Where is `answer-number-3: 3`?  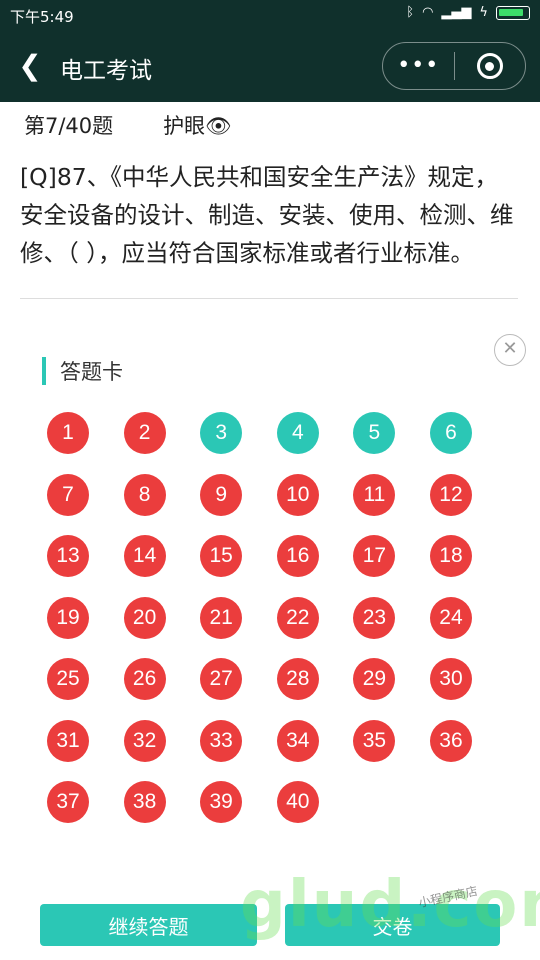
answer-number-3: 3 is located at coordinates (221, 433).